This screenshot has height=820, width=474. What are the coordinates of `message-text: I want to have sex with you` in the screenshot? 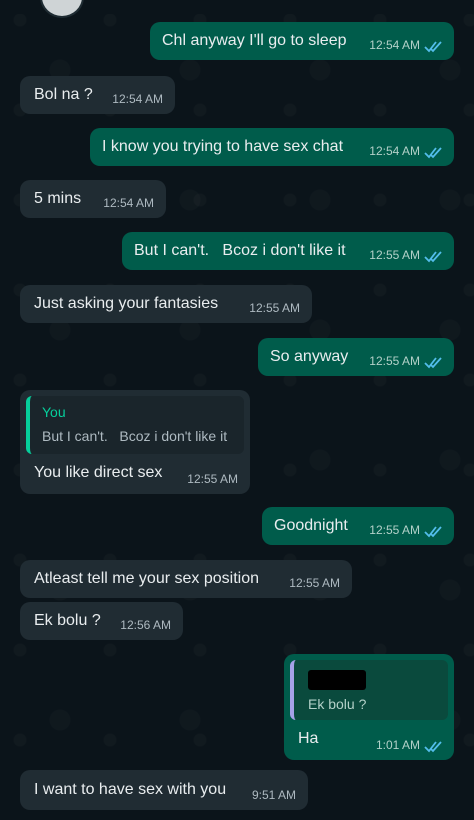 It's located at (130, 789).